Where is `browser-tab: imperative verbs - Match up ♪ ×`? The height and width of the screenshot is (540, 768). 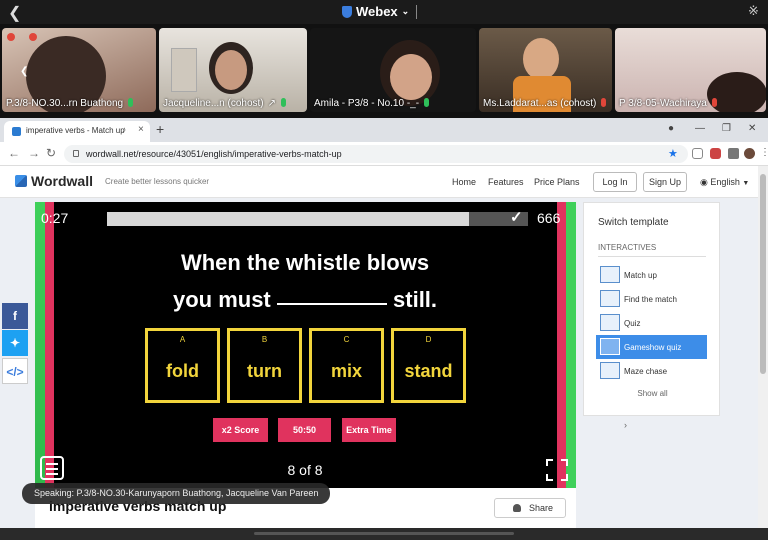
browser-tab: imperative verbs - Match up ♪ × is located at coordinates (77, 131).